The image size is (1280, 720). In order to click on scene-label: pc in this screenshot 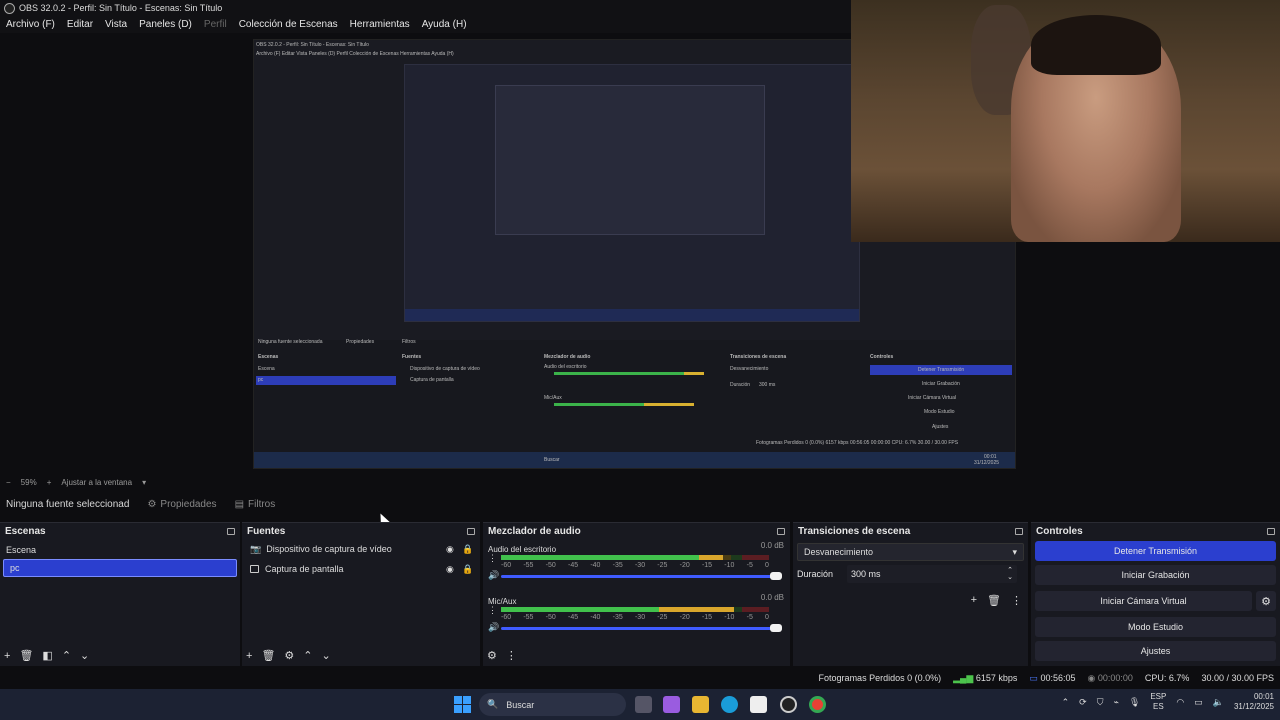, I will do `click(15, 568)`.